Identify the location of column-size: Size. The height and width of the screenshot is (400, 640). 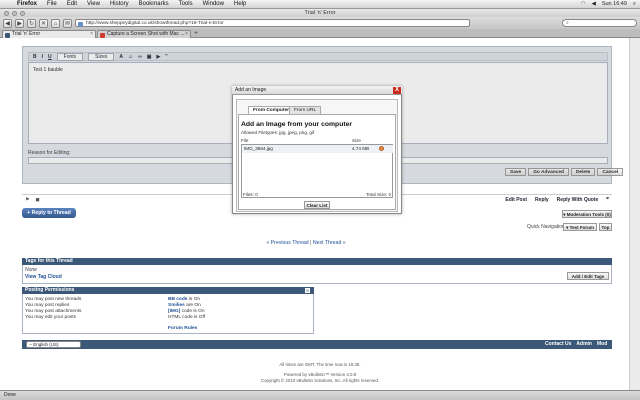
(356, 140).